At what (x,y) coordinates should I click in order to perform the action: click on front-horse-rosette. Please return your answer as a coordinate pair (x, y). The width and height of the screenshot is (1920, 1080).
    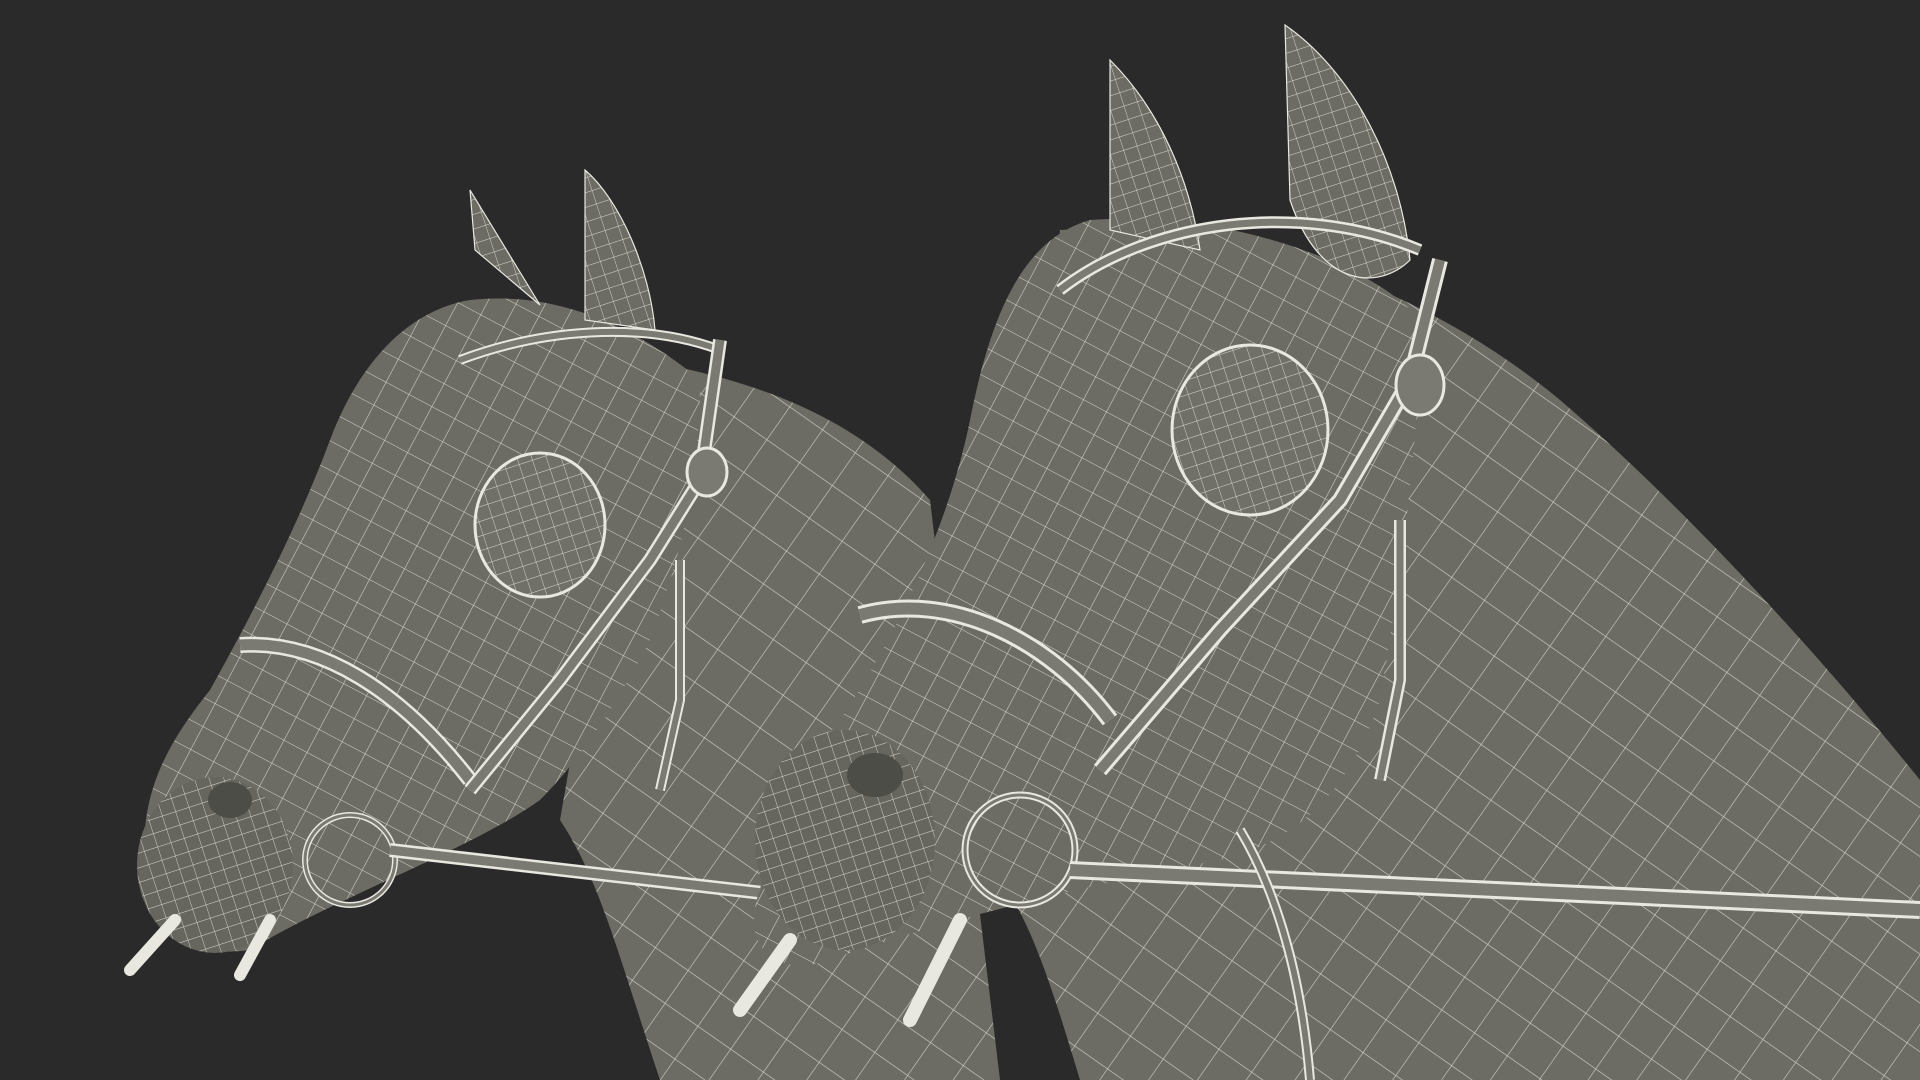
    Looking at the image, I should click on (1420, 385).